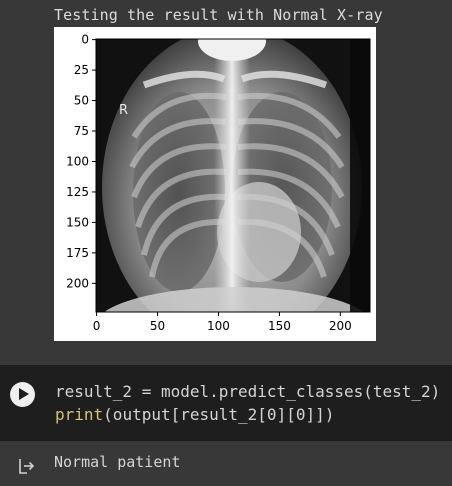  I want to click on x-tick-label: 0, so click(97, 326).